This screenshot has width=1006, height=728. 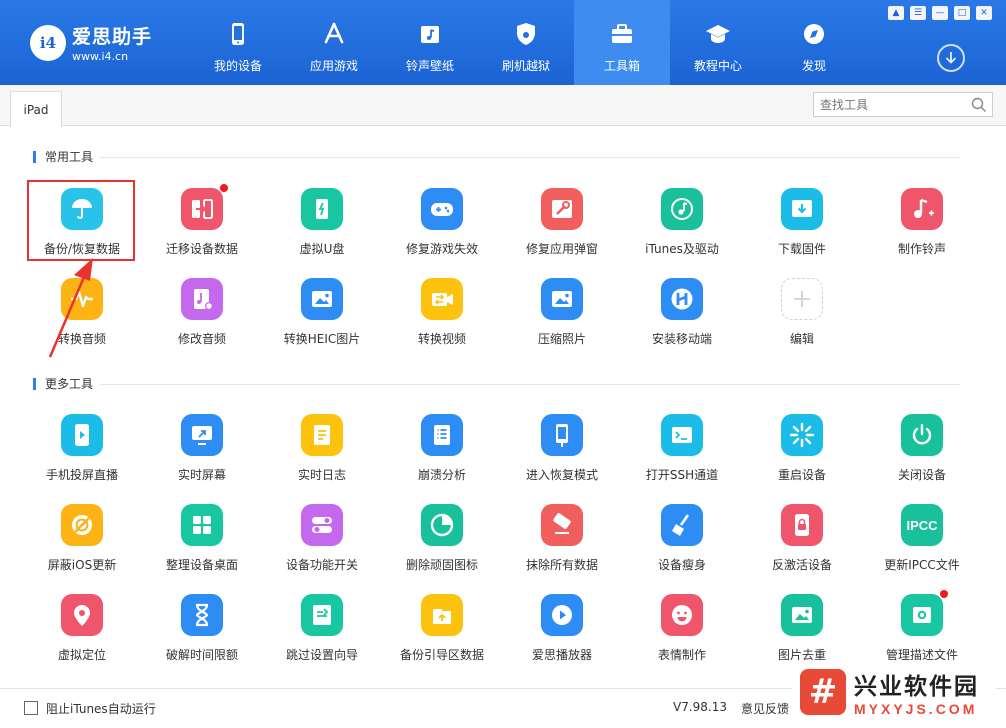 I want to click on transfer-icon, so click(x=204, y=207).